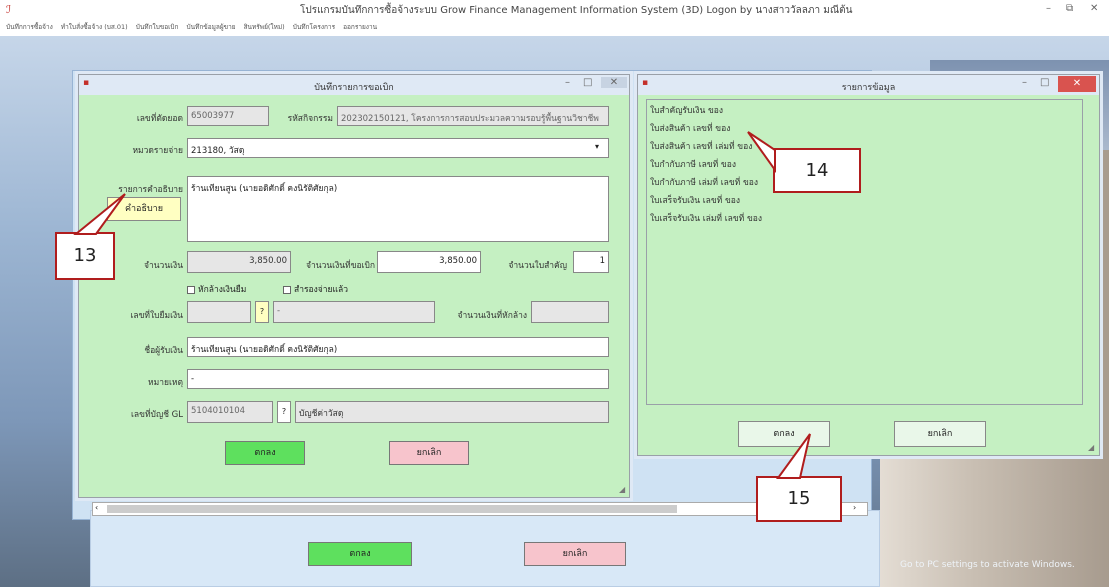 This screenshot has height=587, width=1109. I want to click on callout-15-pointer, so click(793, 456).